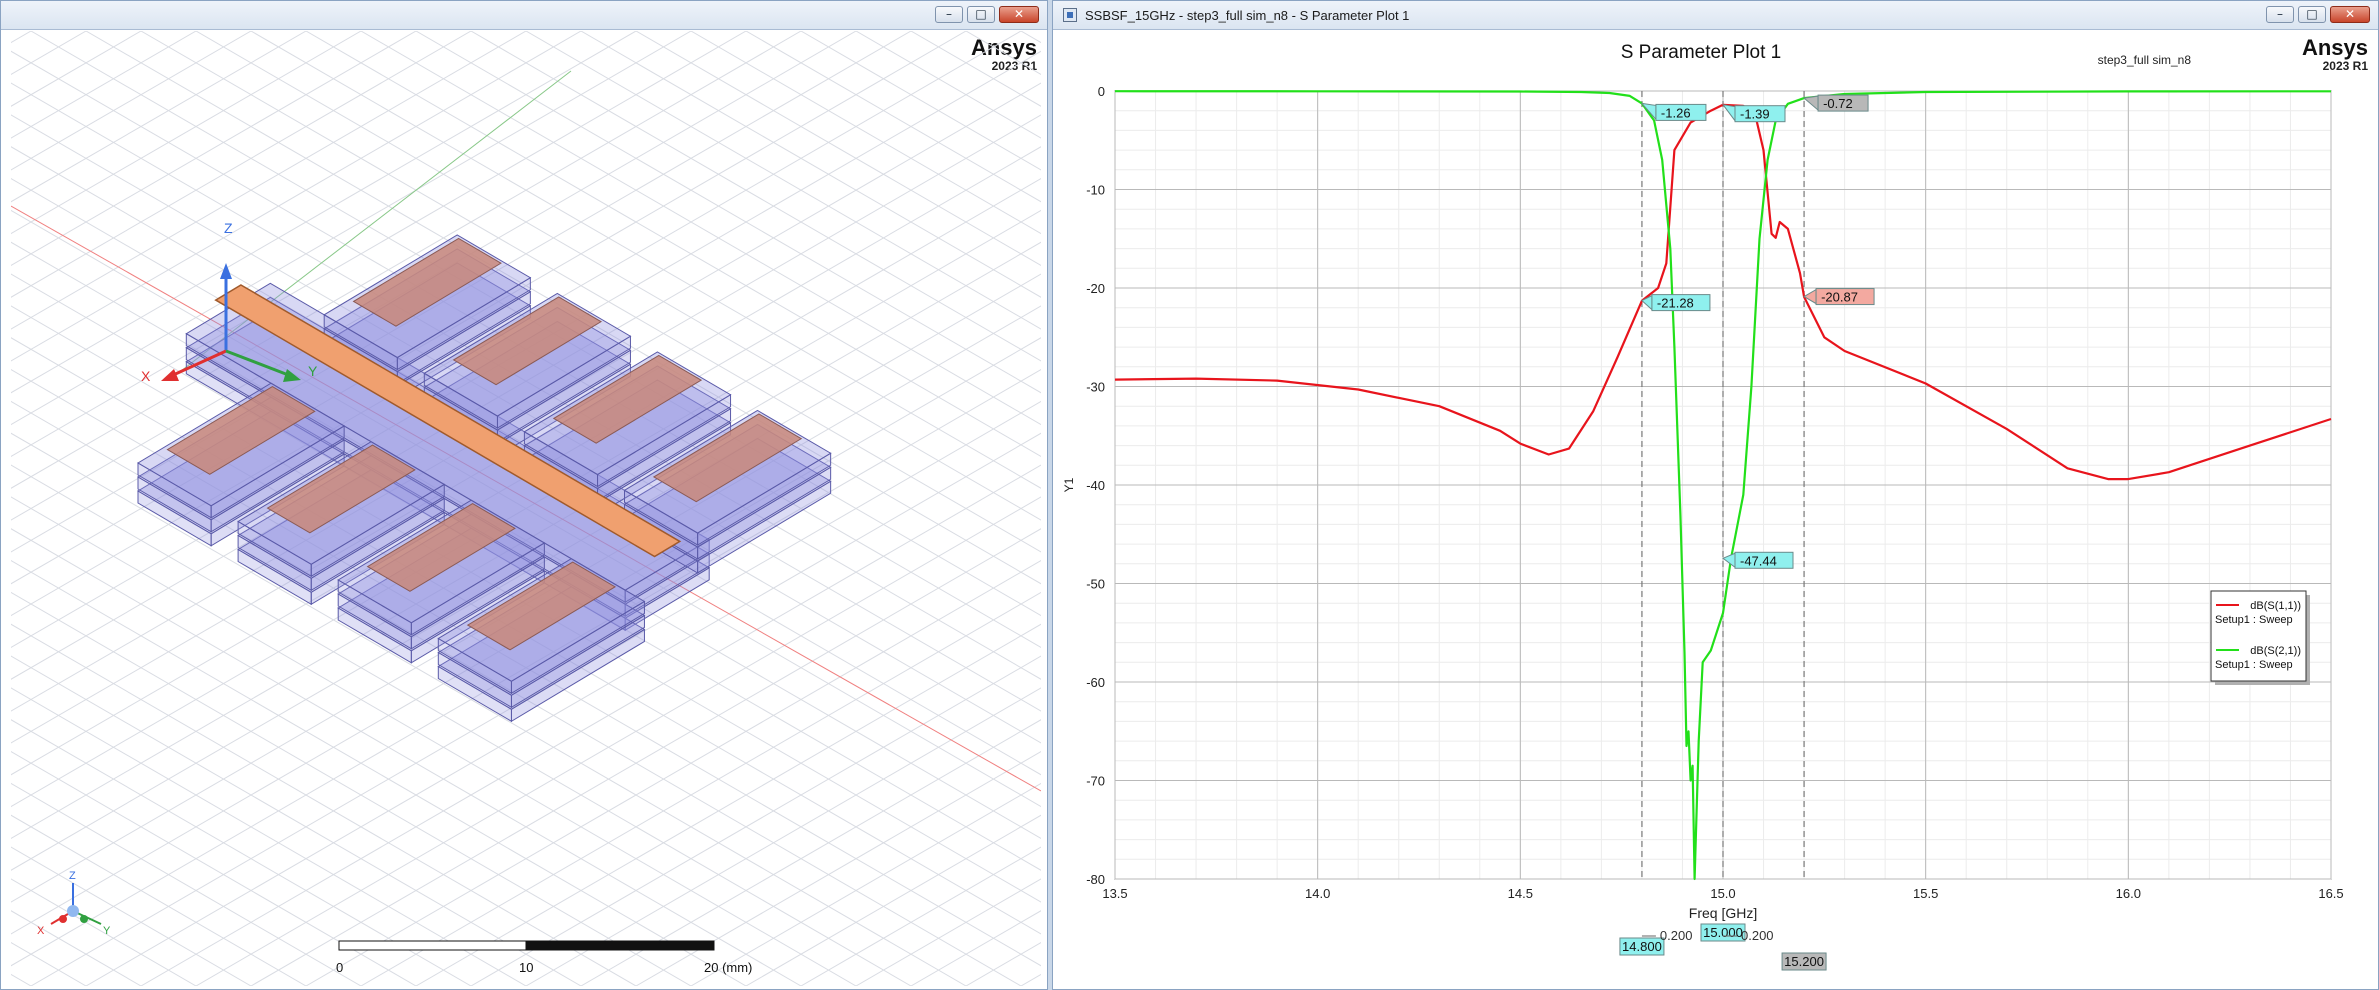 The width and height of the screenshot is (2379, 990). What do you see at coordinates (107, 931) in the screenshot?
I see `mini-y-label: Y` at bounding box center [107, 931].